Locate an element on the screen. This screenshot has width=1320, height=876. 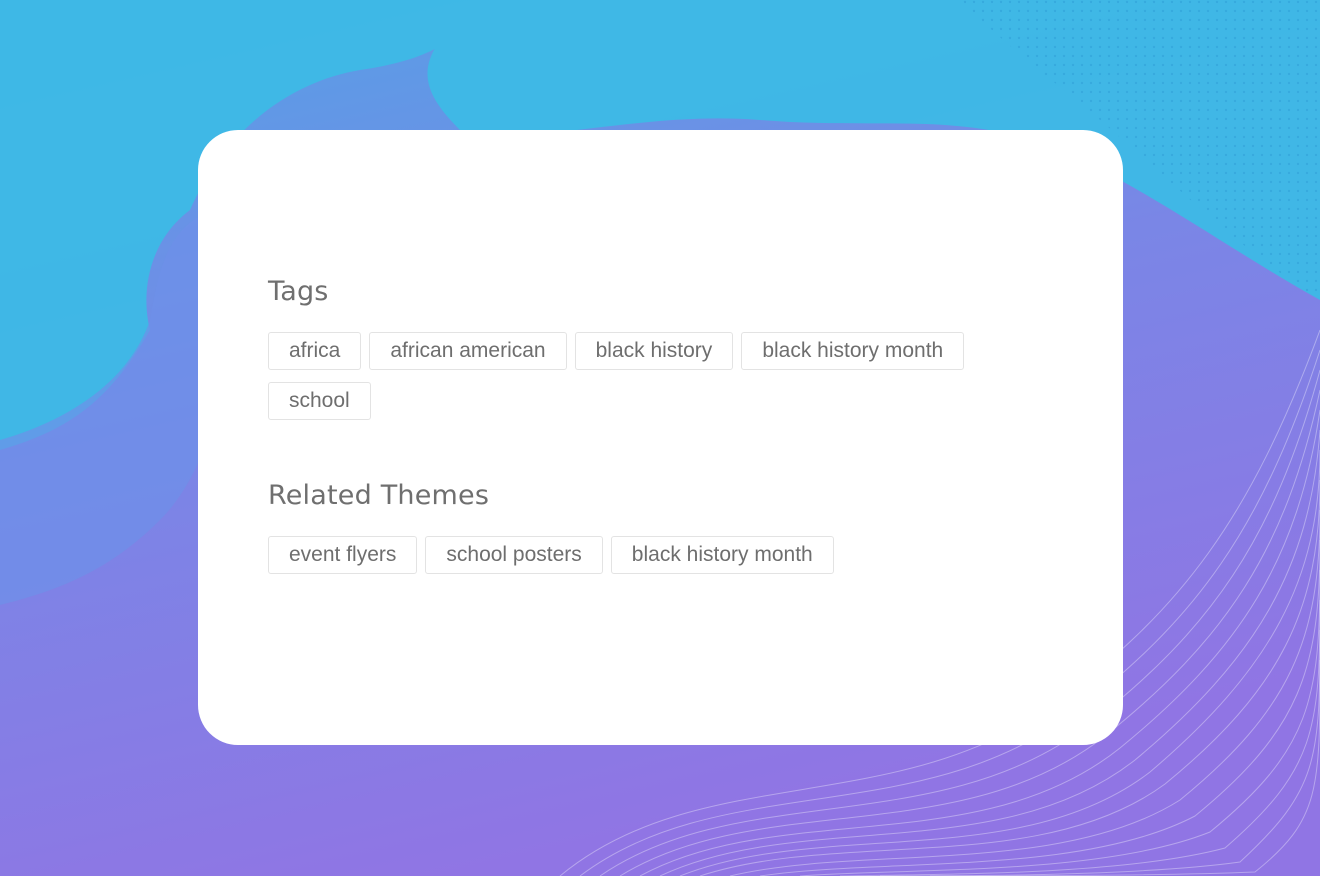
tag-black-history-month: black history month is located at coordinates (853, 351).